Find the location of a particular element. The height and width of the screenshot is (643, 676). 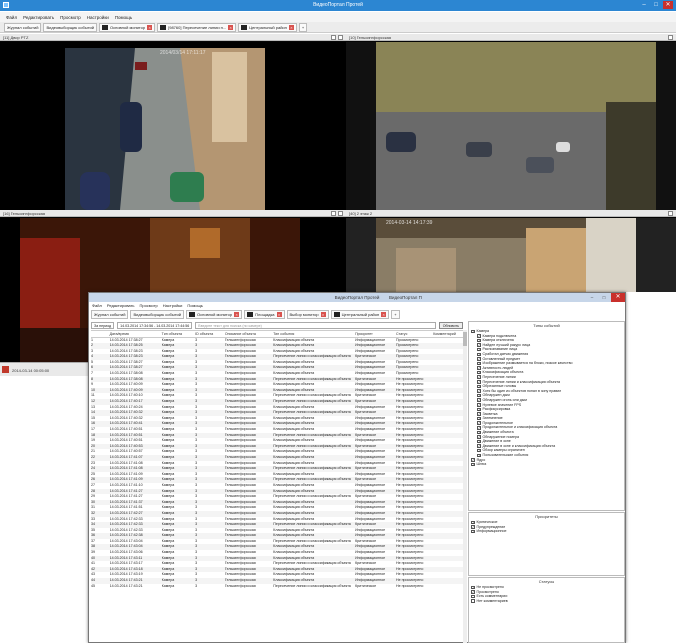

record-icon is located at coordinates (5, 369).